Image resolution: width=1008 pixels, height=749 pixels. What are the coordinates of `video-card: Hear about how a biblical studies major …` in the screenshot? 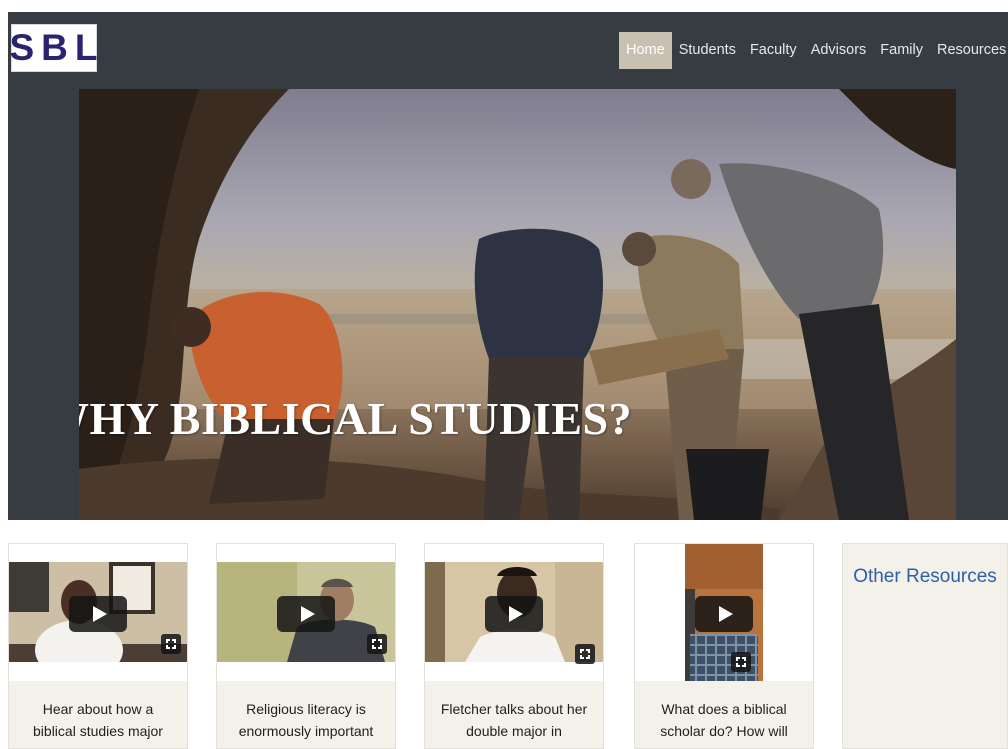 It's located at (98, 646).